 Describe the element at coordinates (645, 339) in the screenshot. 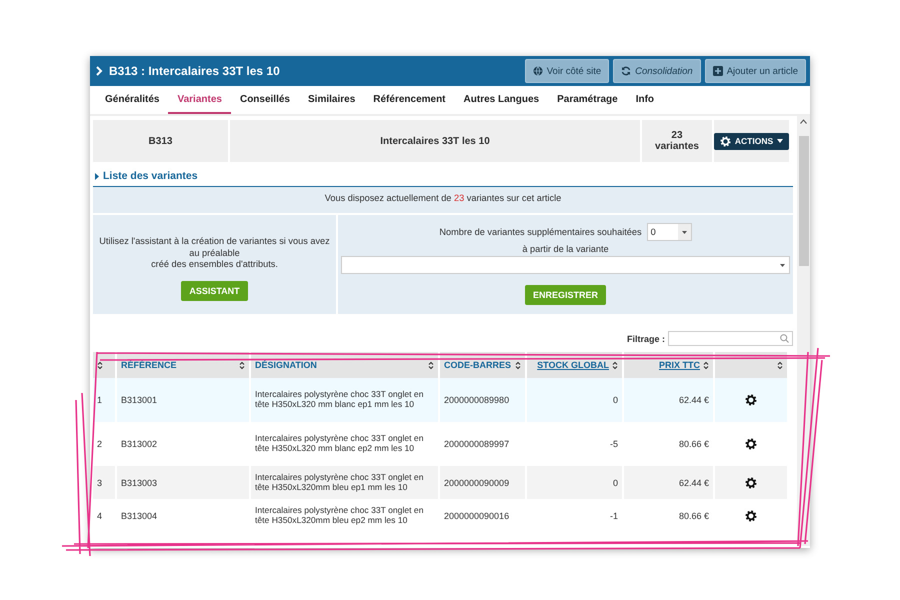

I see `filter-label: Filtrage :` at that location.